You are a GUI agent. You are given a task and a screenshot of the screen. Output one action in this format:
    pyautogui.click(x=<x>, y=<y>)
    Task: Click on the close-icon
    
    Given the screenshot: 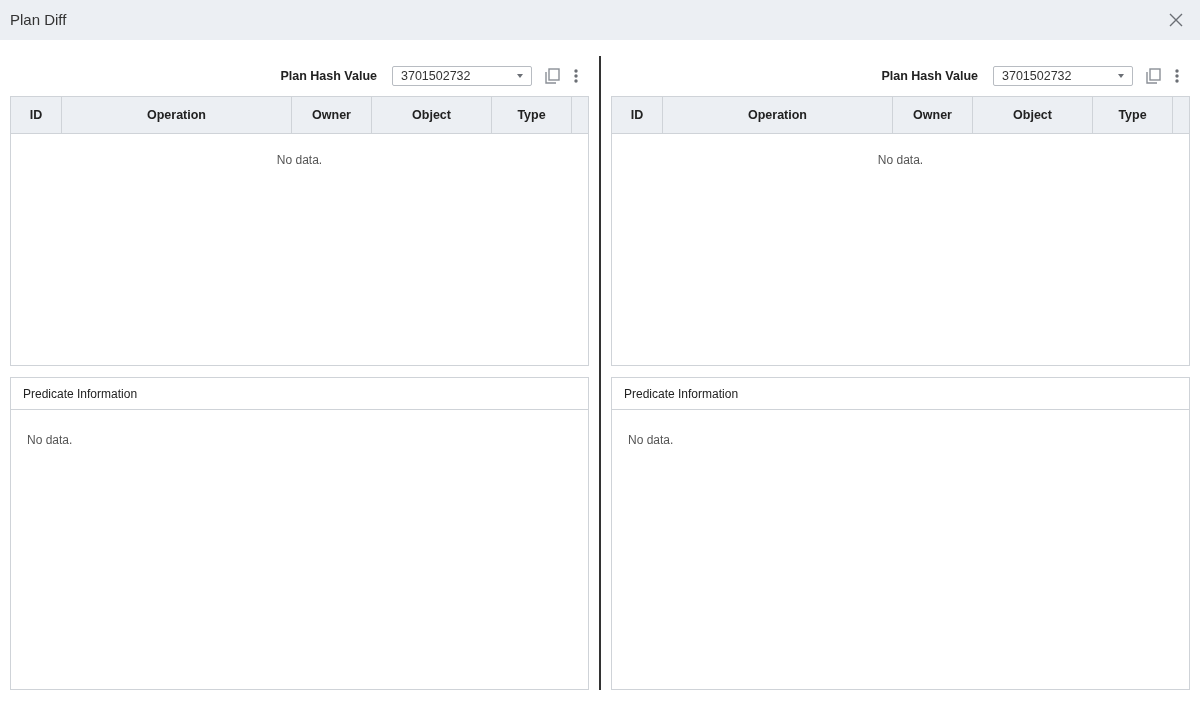 What is the action you would take?
    pyautogui.click(x=1176, y=20)
    